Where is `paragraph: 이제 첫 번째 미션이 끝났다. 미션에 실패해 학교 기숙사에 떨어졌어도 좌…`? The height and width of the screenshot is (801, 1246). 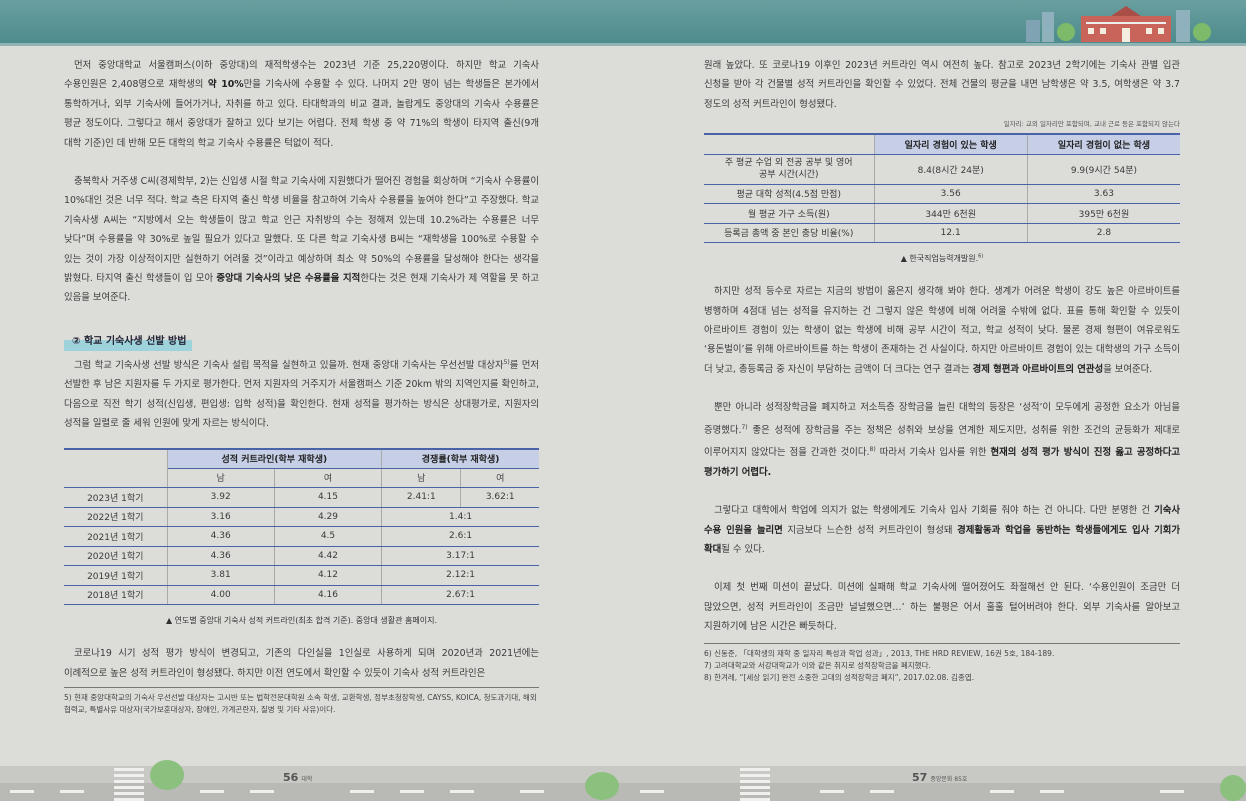
paragraph: 이제 첫 번째 미션이 끝났다. 미션에 실패해 학교 기숙사에 떨어졌어도 좌… is located at coordinates (942, 607).